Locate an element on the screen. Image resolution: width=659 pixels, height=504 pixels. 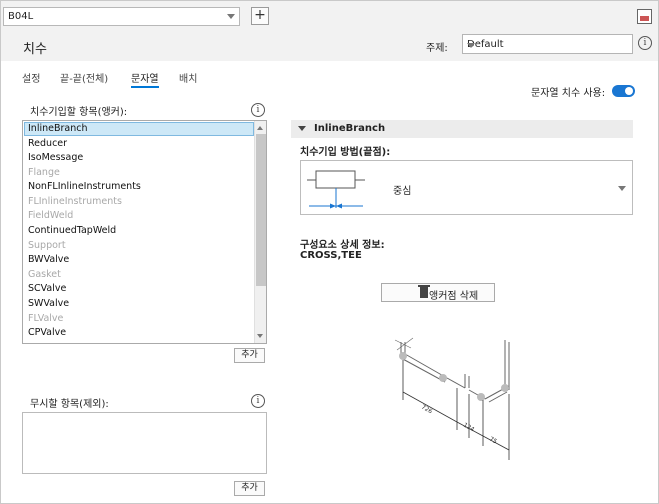
component-detail-value: CROSS,TEE is located at coordinates (331, 255).